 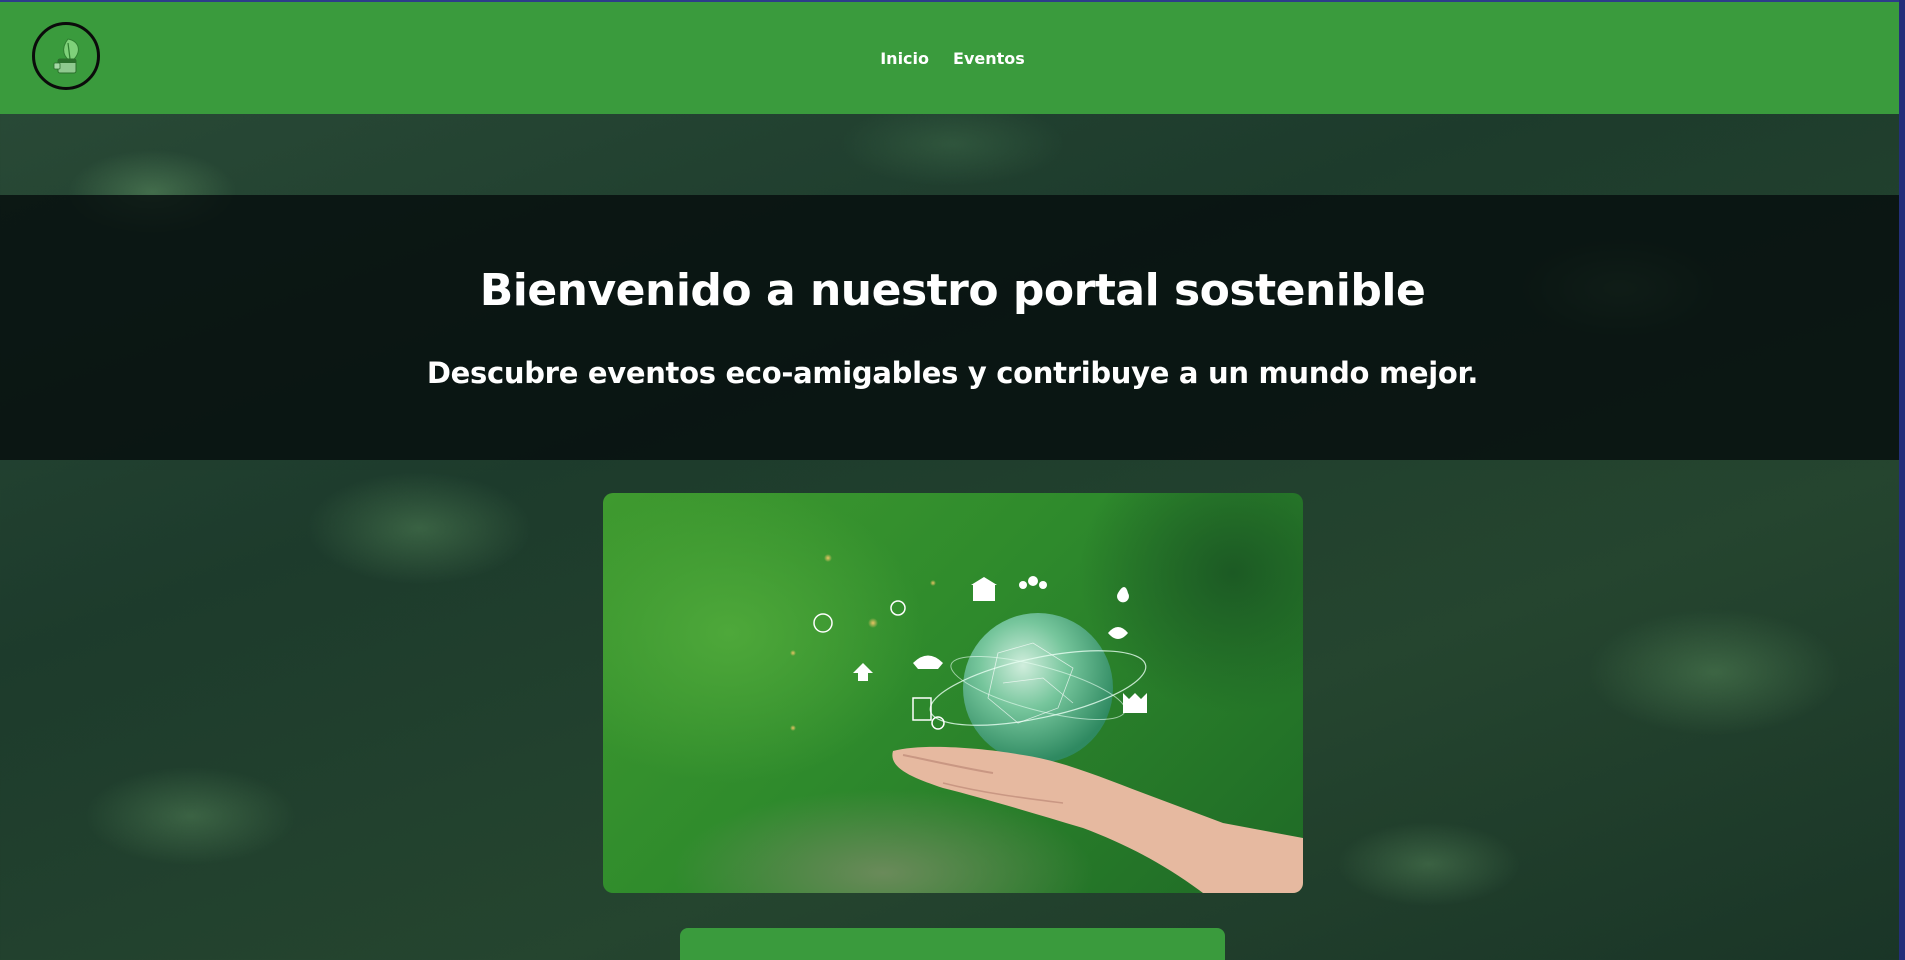 I want to click on main-nav: Inicio Eventos, so click(x=952, y=58).